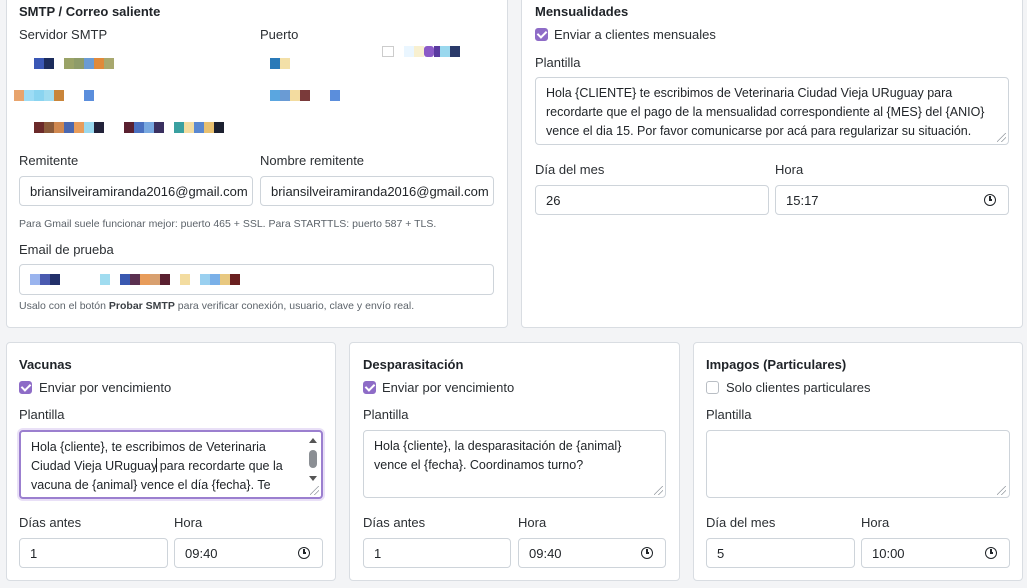  Describe the element at coordinates (94, 466) in the screenshot. I see `vacunas-template-line2a: Ciudad Vieja URuguay` at that location.